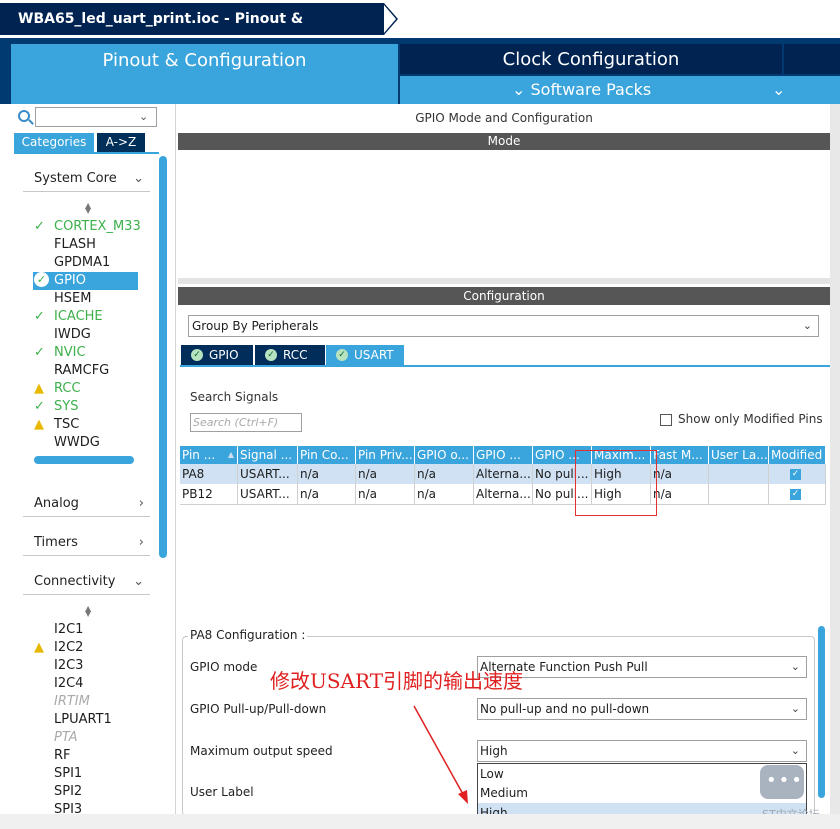 This screenshot has height=829, width=840. What do you see at coordinates (68, 630) in the screenshot?
I see `sidebar-item-i2c1: I2C1` at bounding box center [68, 630].